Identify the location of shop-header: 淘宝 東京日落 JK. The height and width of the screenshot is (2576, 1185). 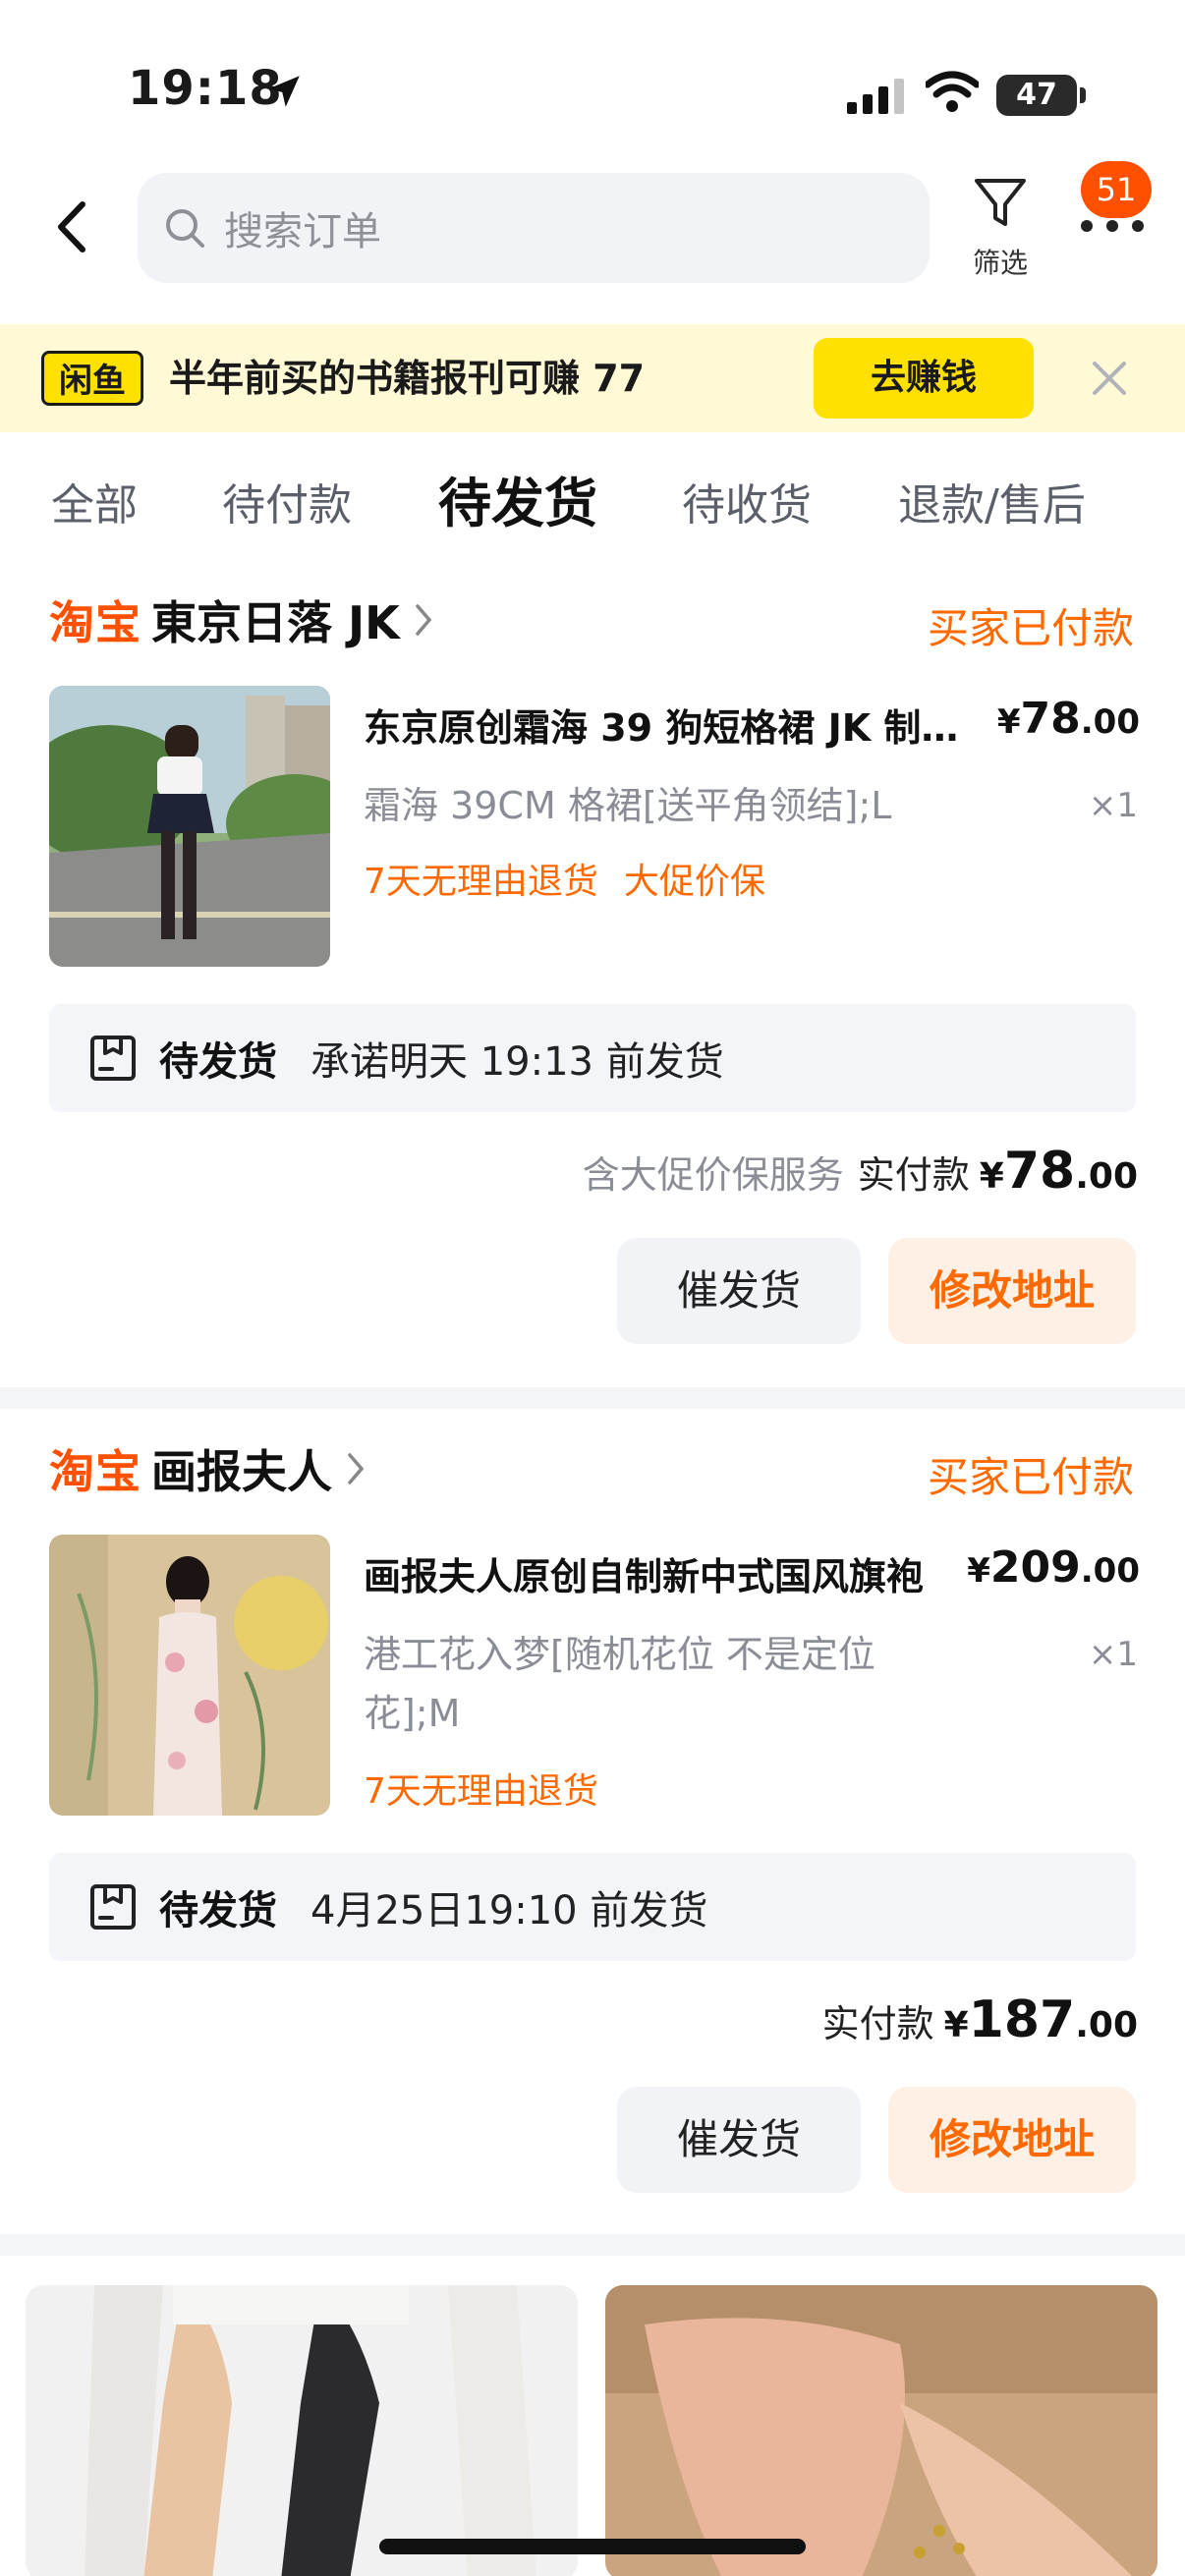
(241, 620).